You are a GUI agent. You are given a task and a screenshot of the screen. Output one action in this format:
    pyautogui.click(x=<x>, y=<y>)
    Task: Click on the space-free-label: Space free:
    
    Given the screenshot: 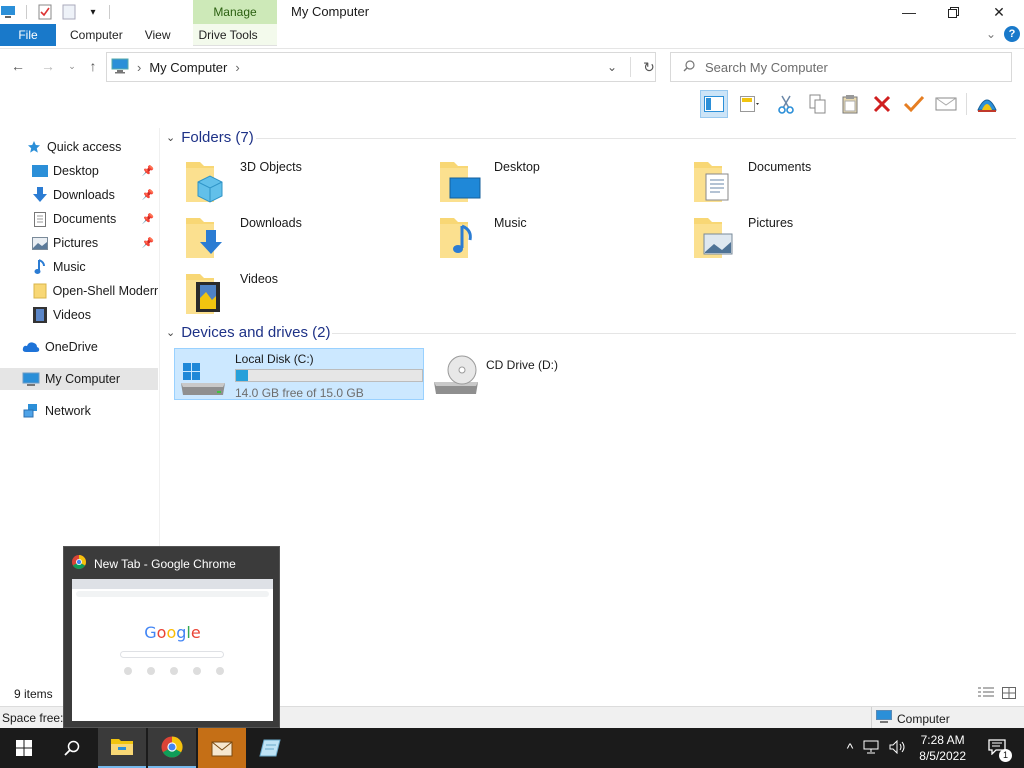 What is the action you would take?
    pyautogui.click(x=33, y=717)
    